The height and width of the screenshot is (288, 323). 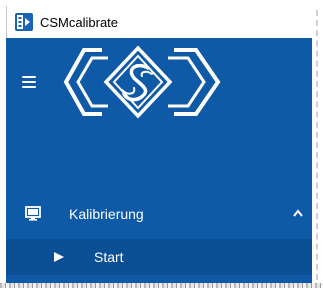 I want to click on title-bar: CSMcalibrate, so click(x=157, y=22).